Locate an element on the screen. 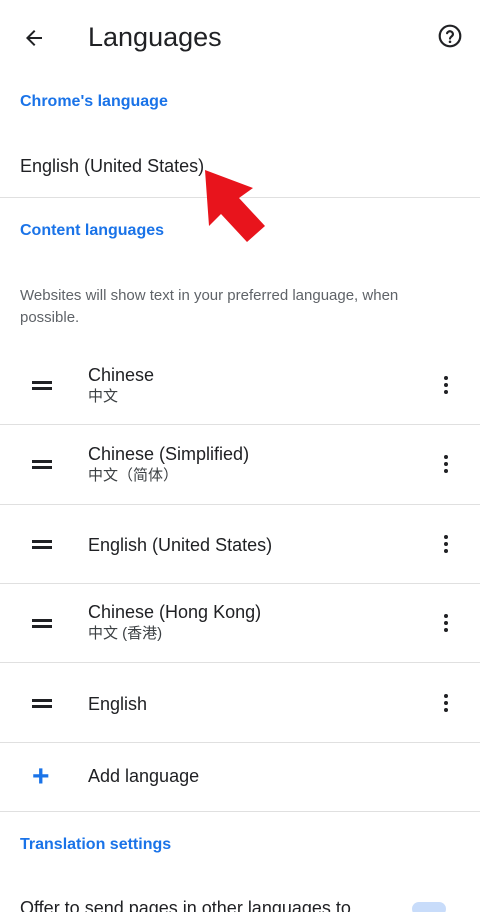 This screenshot has height=912, width=480. language-row-chinese-hong-kong: Chinese (Hong Kong) 中文 (香港) is located at coordinates (240, 623).